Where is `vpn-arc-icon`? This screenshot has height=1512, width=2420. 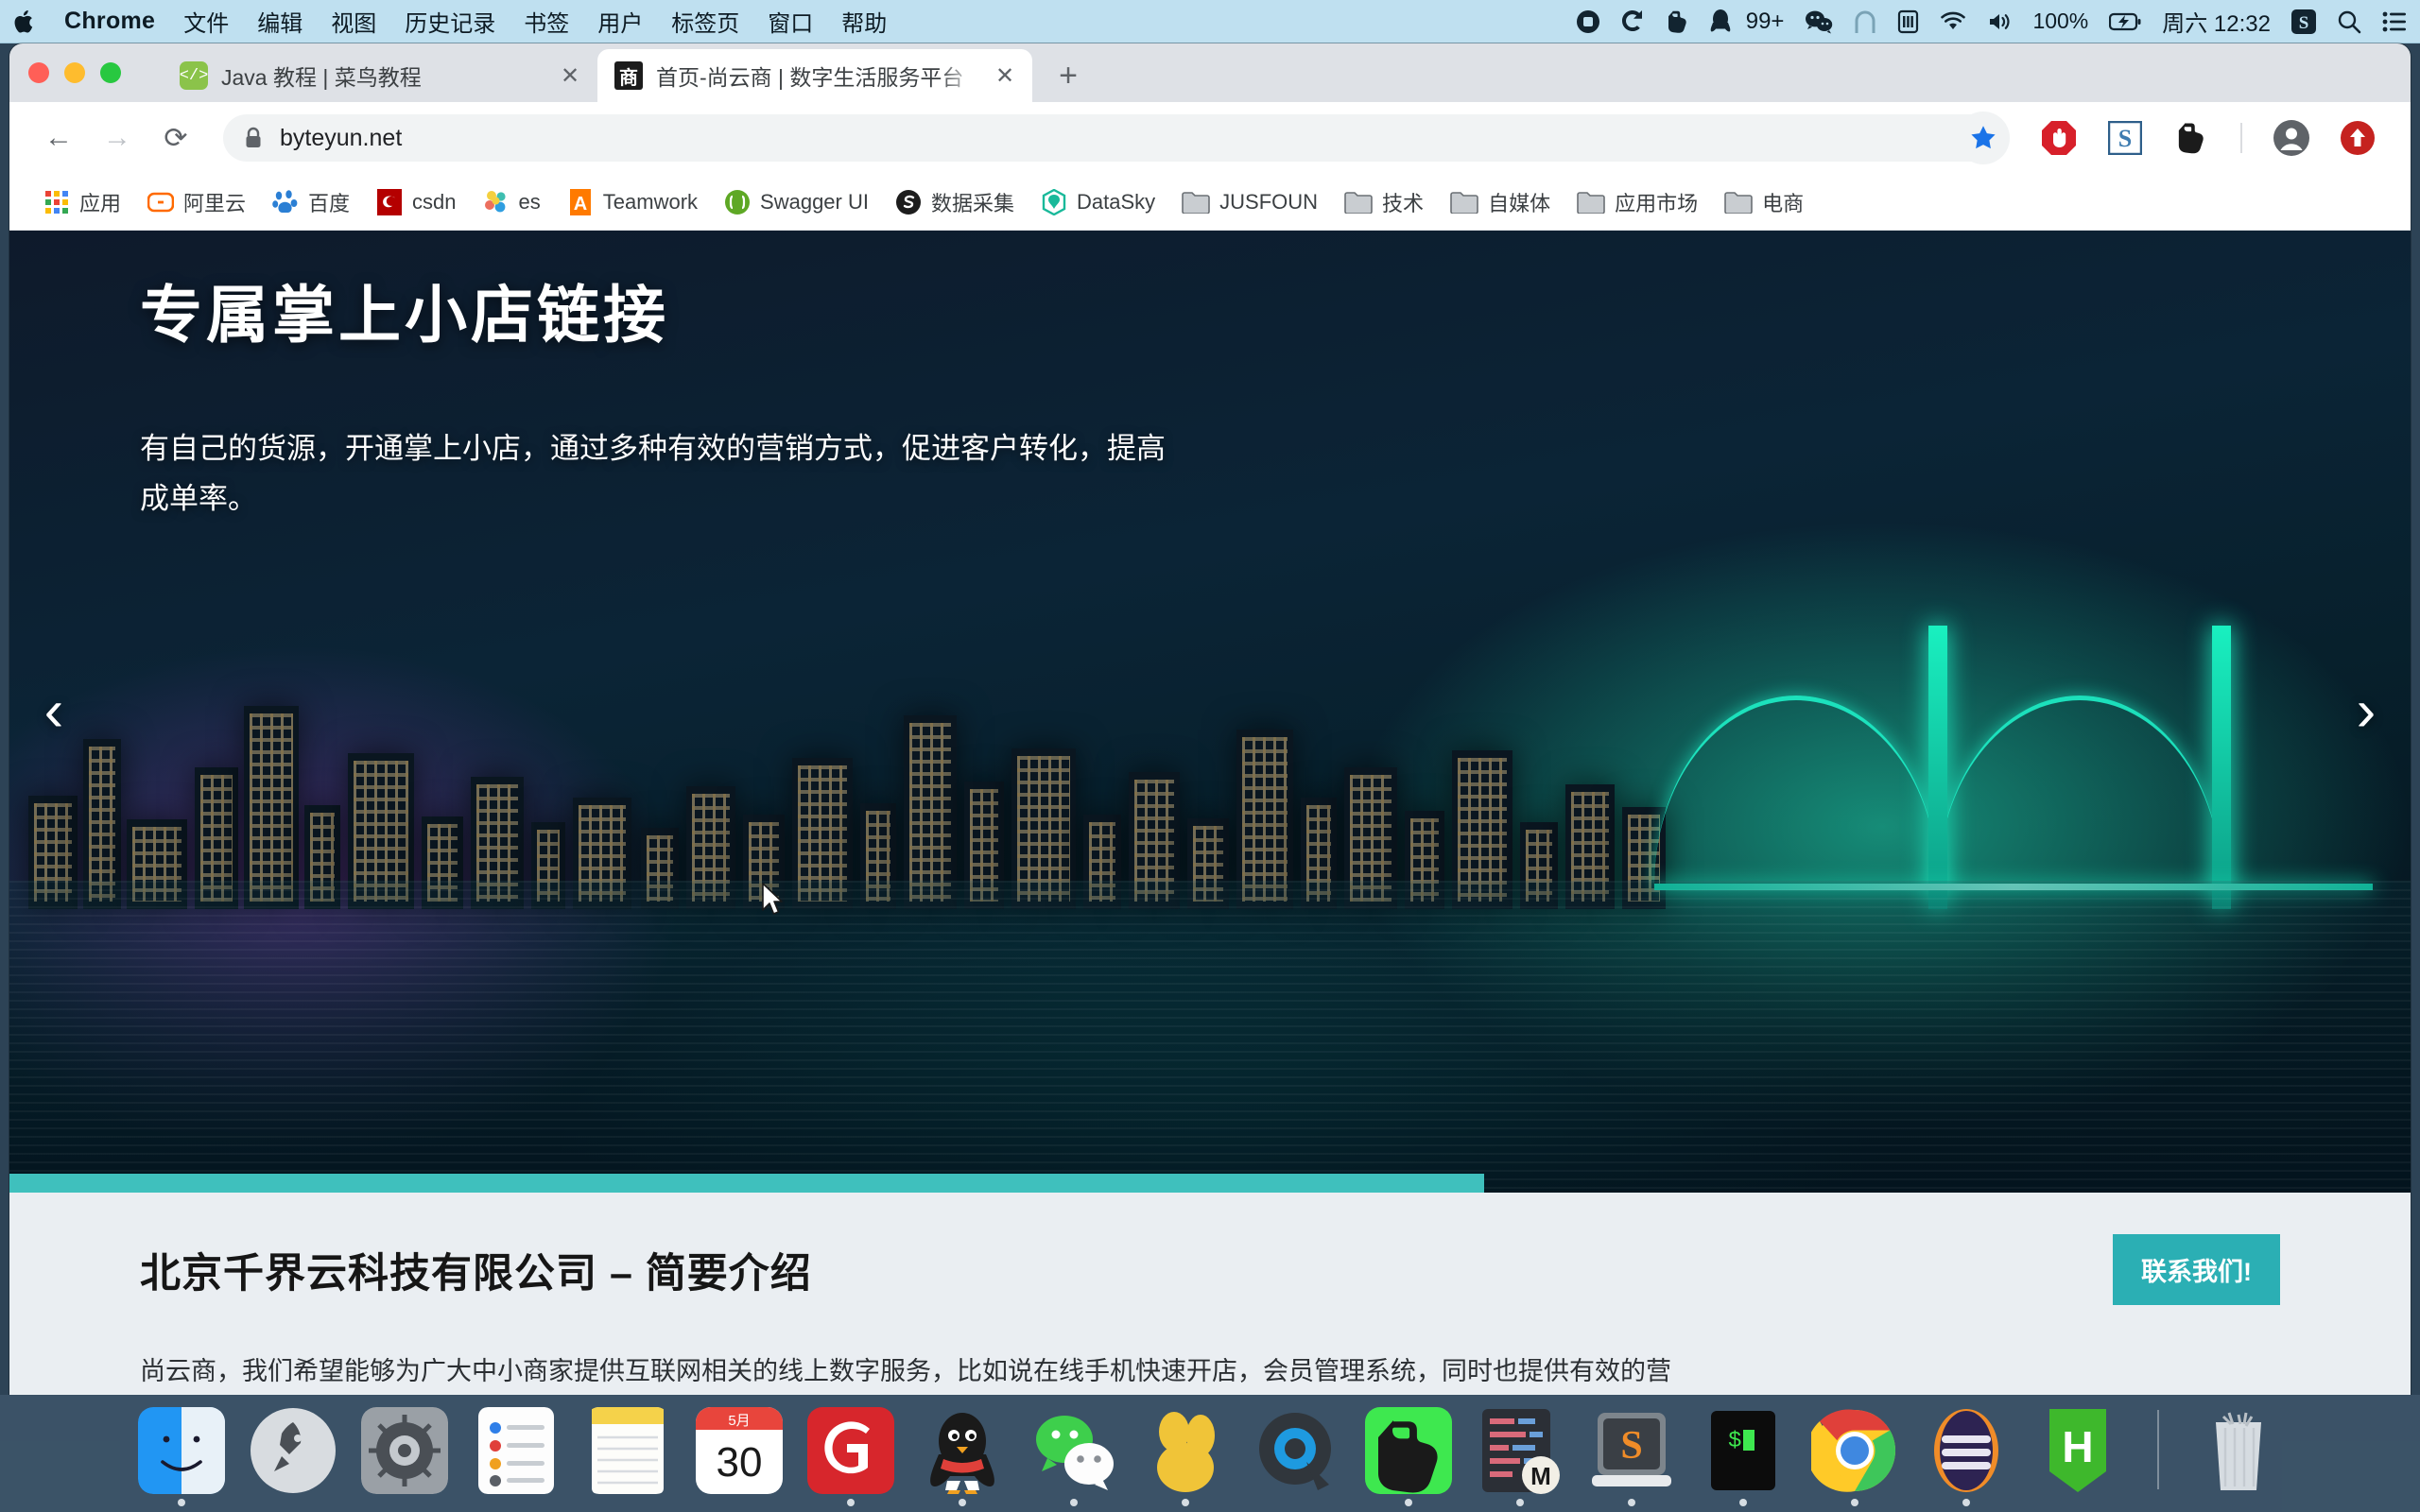
vpn-arc-icon is located at coordinates (1865, 21).